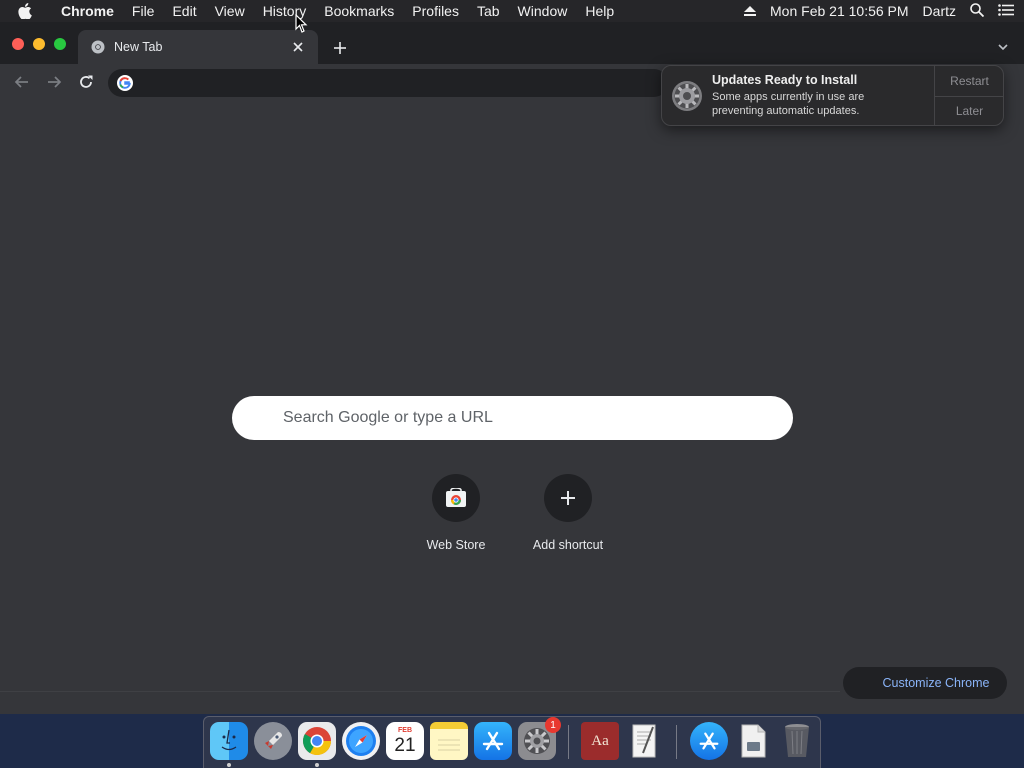 The image size is (1024, 768). I want to click on finder-icon, so click(229, 741).